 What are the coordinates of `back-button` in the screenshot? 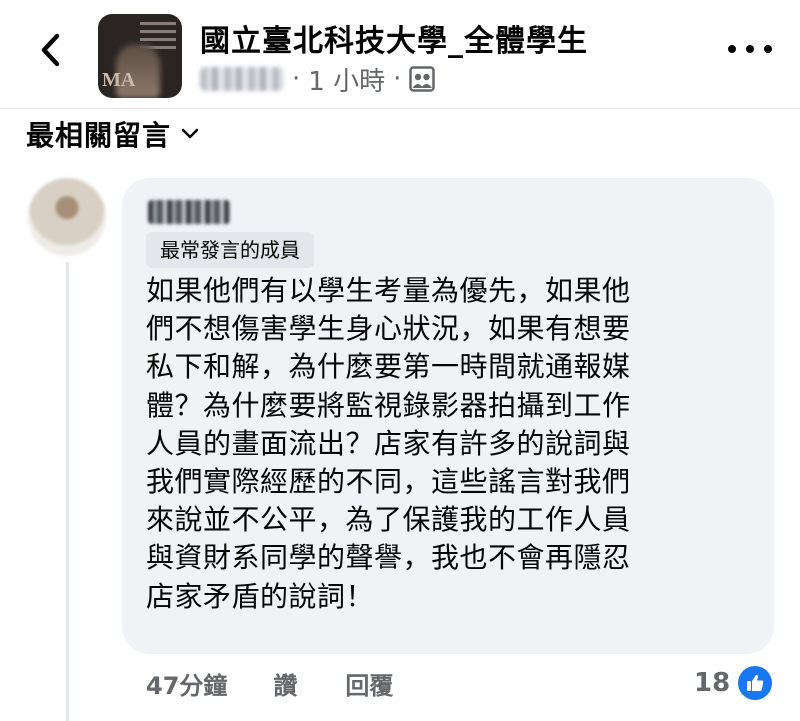 It's located at (50, 50).